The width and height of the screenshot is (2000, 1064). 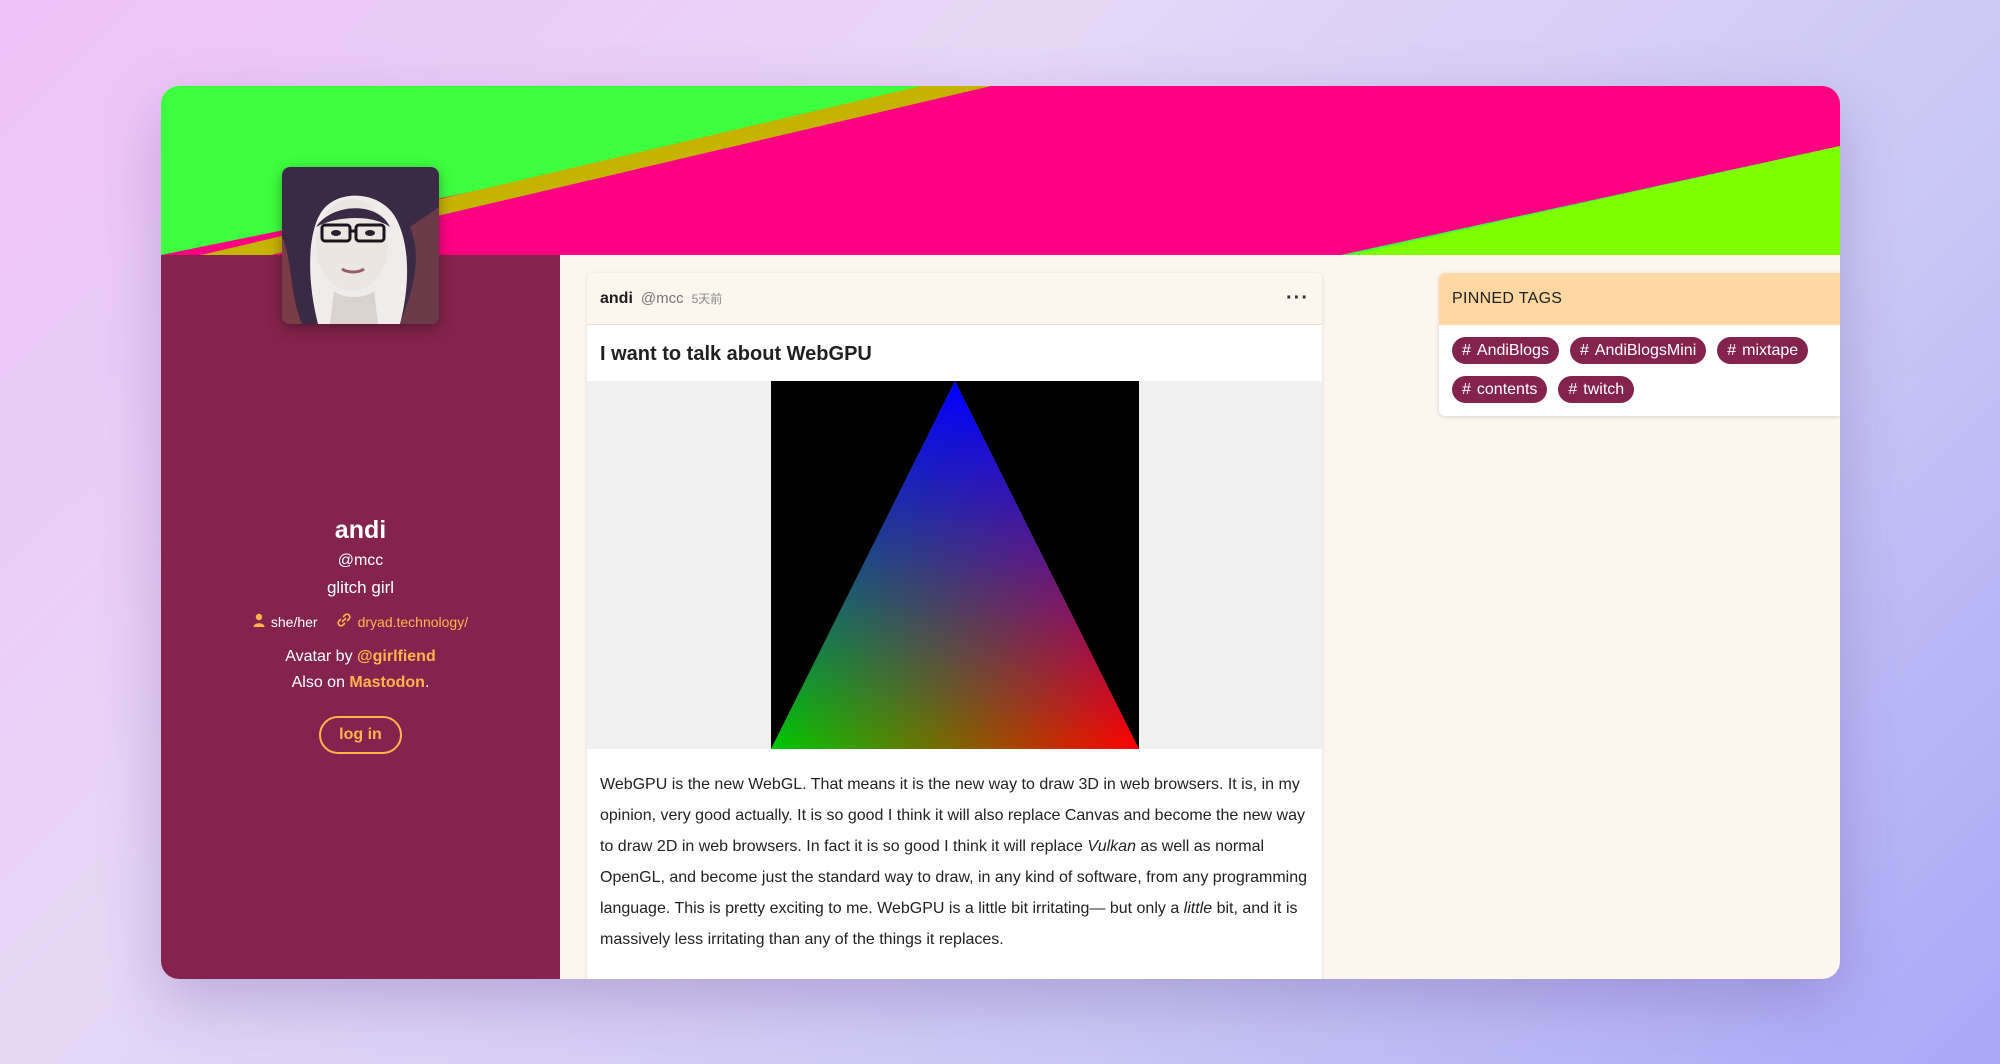 I want to click on tag-contents: # contents, so click(x=1500, y=389).